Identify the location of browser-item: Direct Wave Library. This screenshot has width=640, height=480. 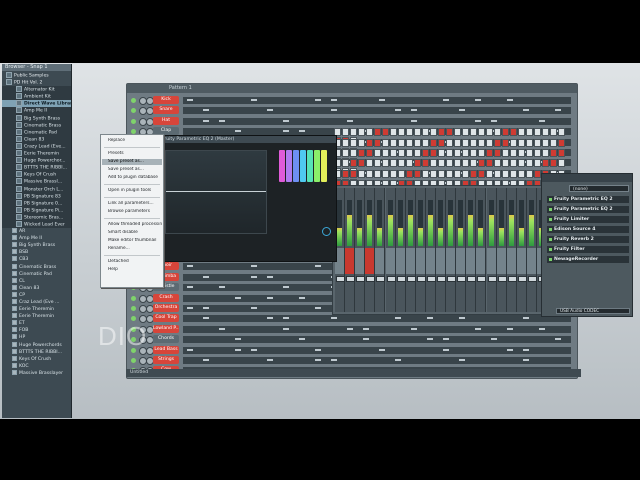
(36, 104).